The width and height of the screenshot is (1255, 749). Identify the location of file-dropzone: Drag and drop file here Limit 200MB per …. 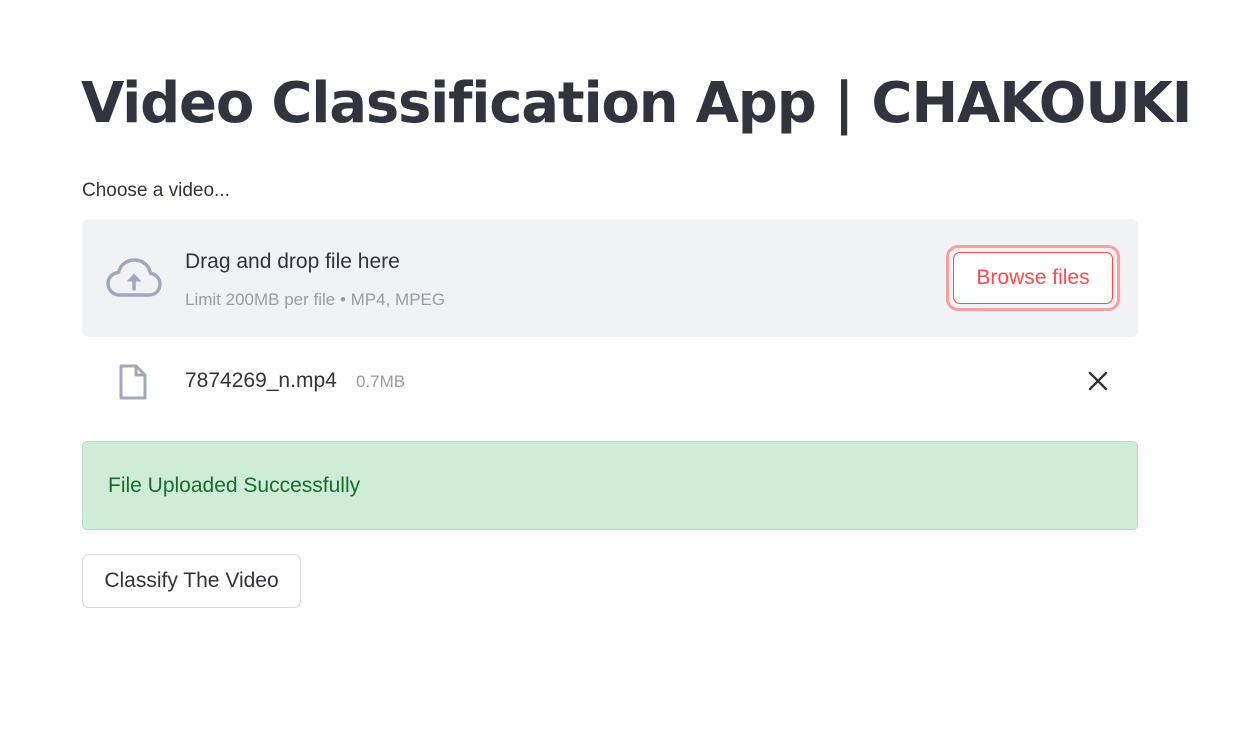
(610, 278).